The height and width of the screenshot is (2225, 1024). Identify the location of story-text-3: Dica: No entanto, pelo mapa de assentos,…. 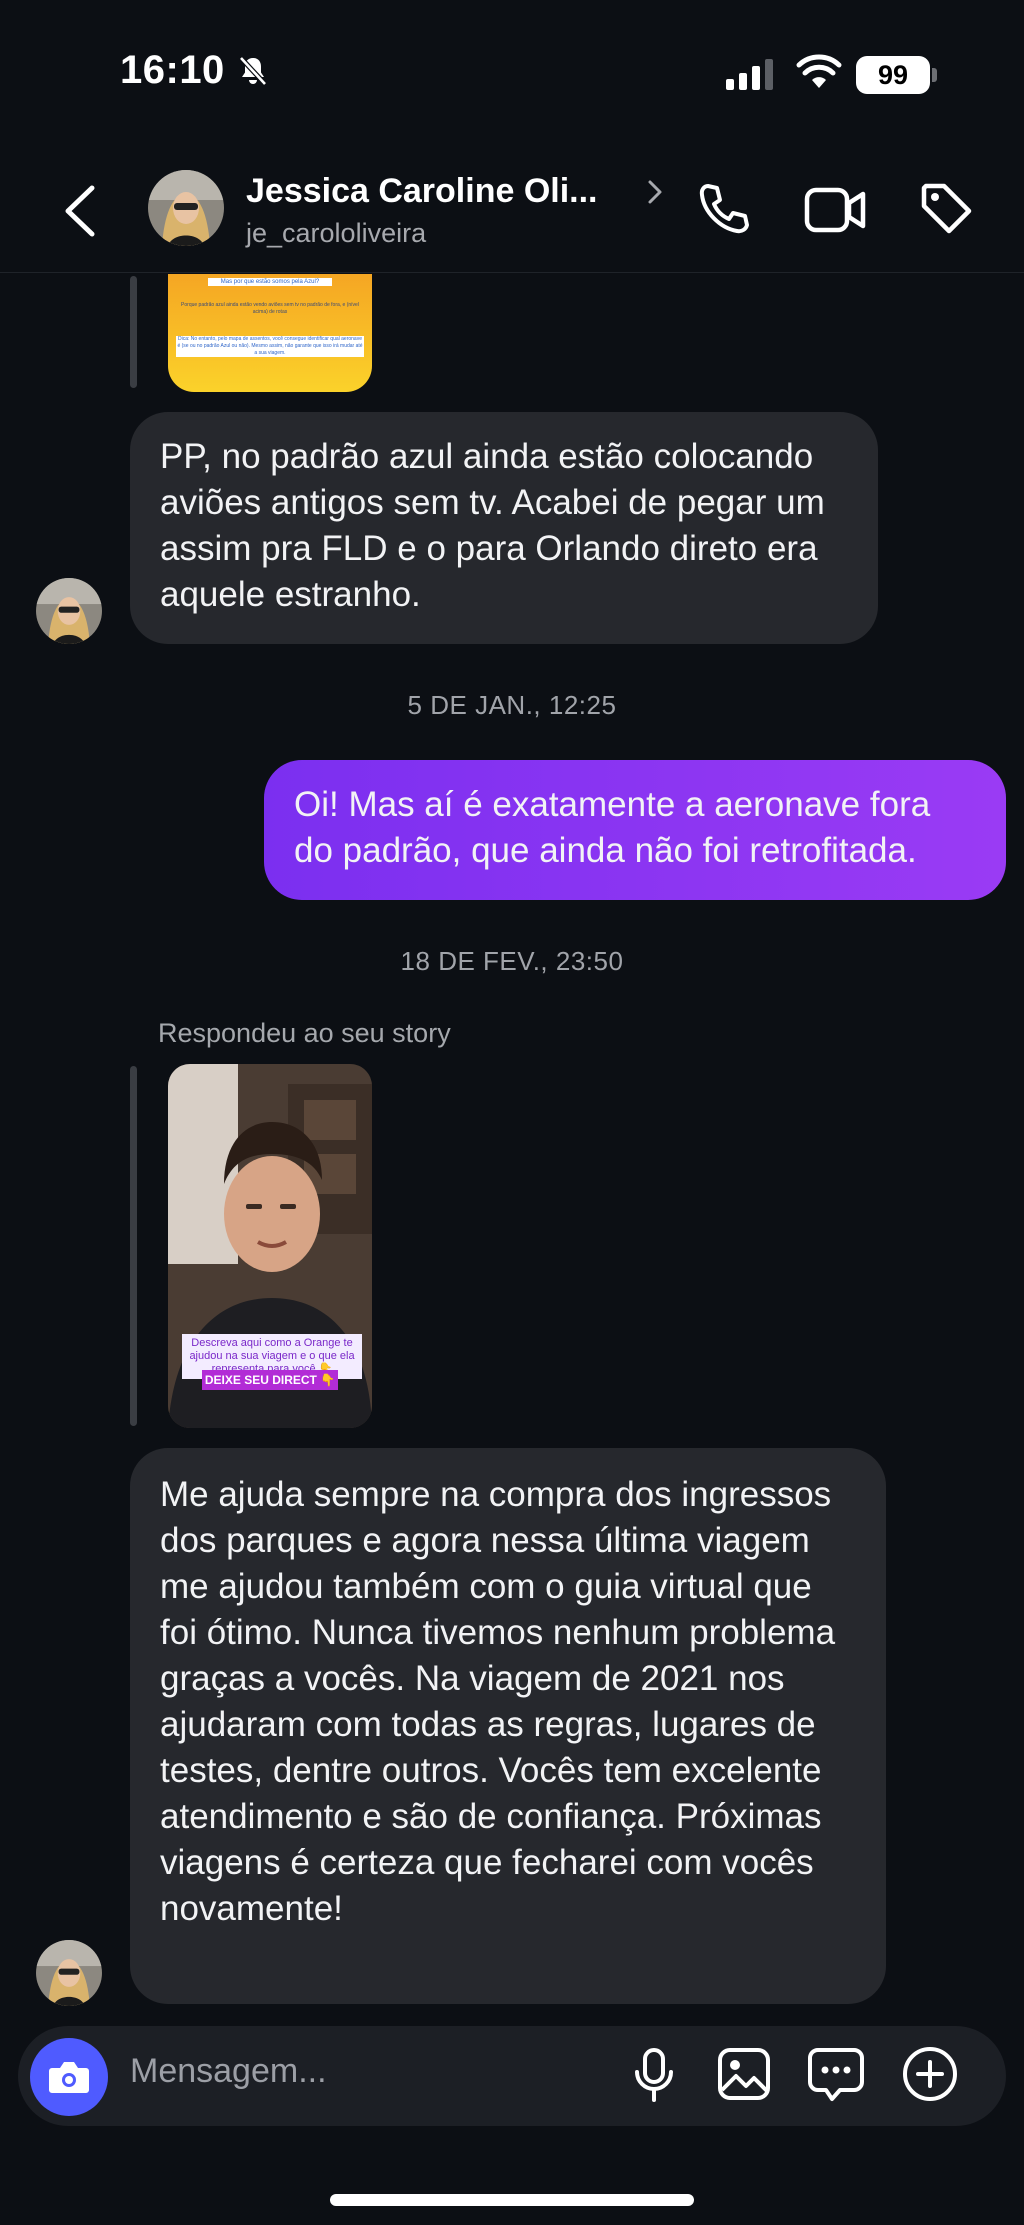
(270, 346).